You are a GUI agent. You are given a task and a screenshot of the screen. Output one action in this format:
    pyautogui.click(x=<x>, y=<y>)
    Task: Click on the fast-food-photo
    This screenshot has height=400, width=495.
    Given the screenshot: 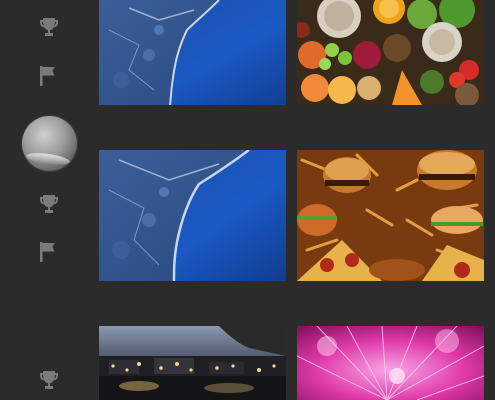 What is the action you would take?
    pyautogui.click(x=390, y=215)
    